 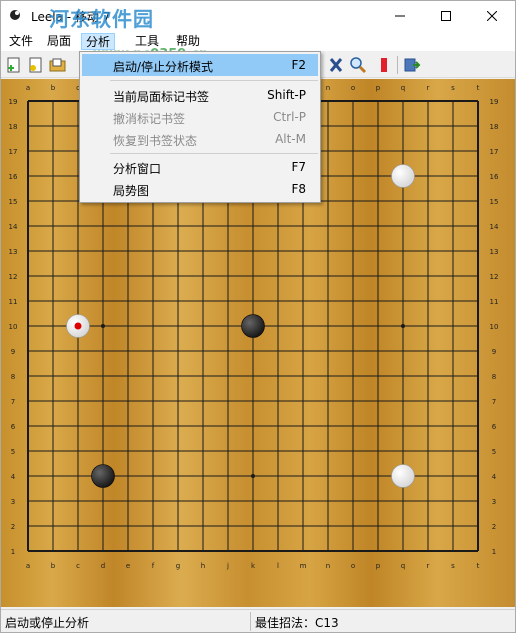 What do you see at coordinates (178, 566) in the screenshot?
I see `column-label: g` at bounding box center [178, 566].